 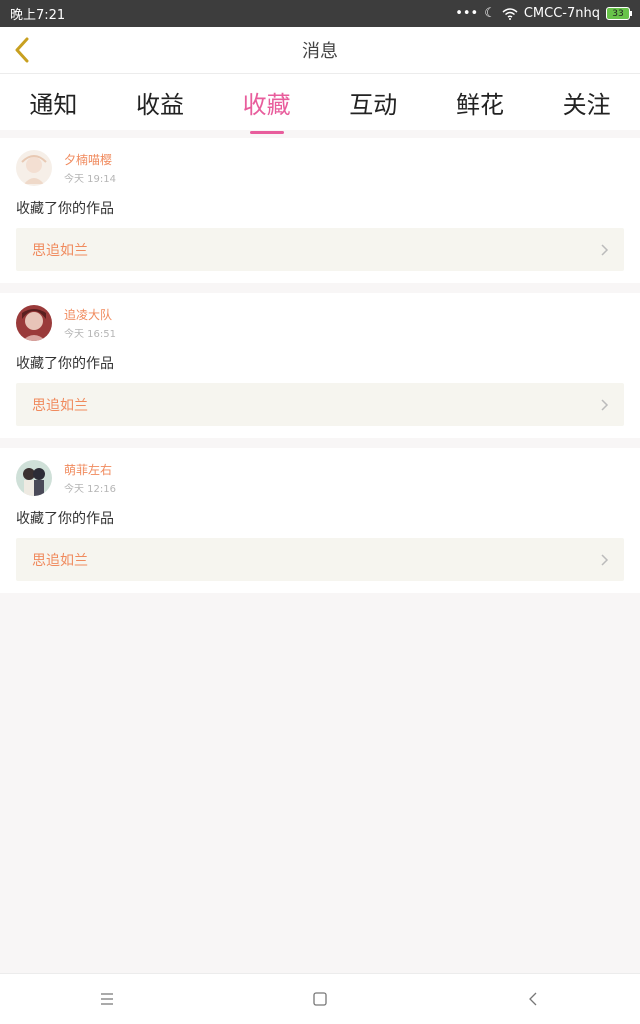 I want to click on nav-bar: 消息, so click(x=320, y=50).